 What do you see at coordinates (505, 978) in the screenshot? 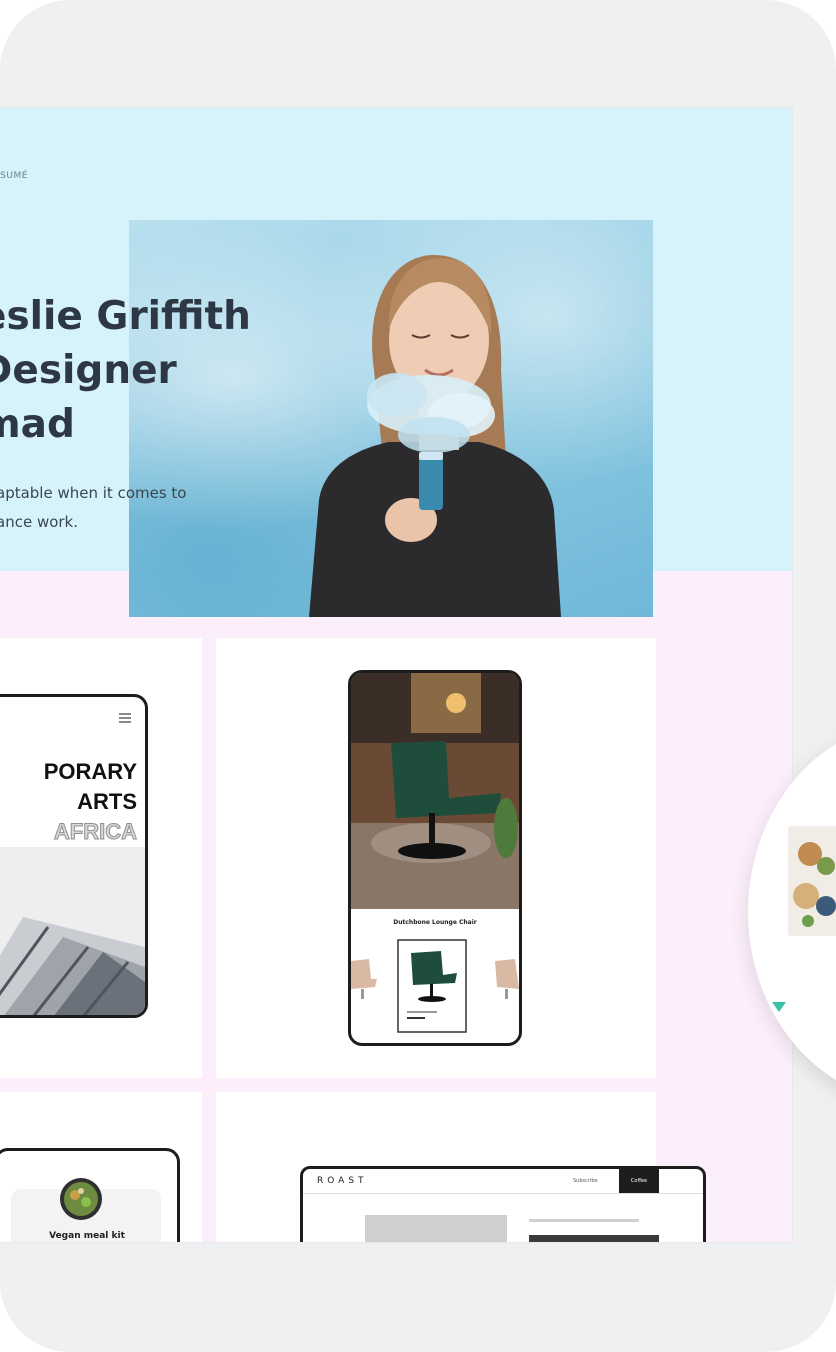
I see `chair-thumbnail-right` at bounding box center [505, 978].